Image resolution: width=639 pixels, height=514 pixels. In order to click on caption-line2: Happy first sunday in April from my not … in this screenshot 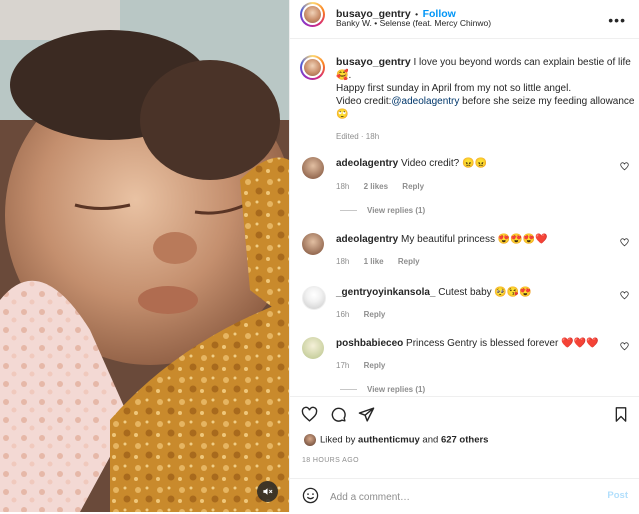, I will do `click(454, 88)`.